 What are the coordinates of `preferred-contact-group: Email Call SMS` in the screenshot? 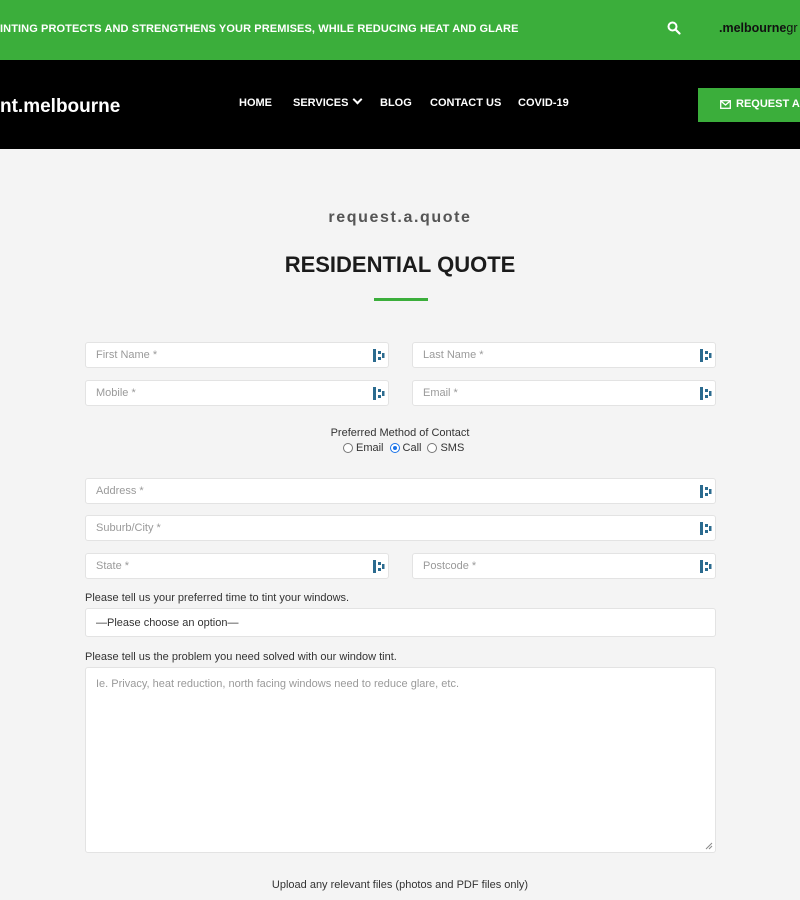 It's located at (406, 448).